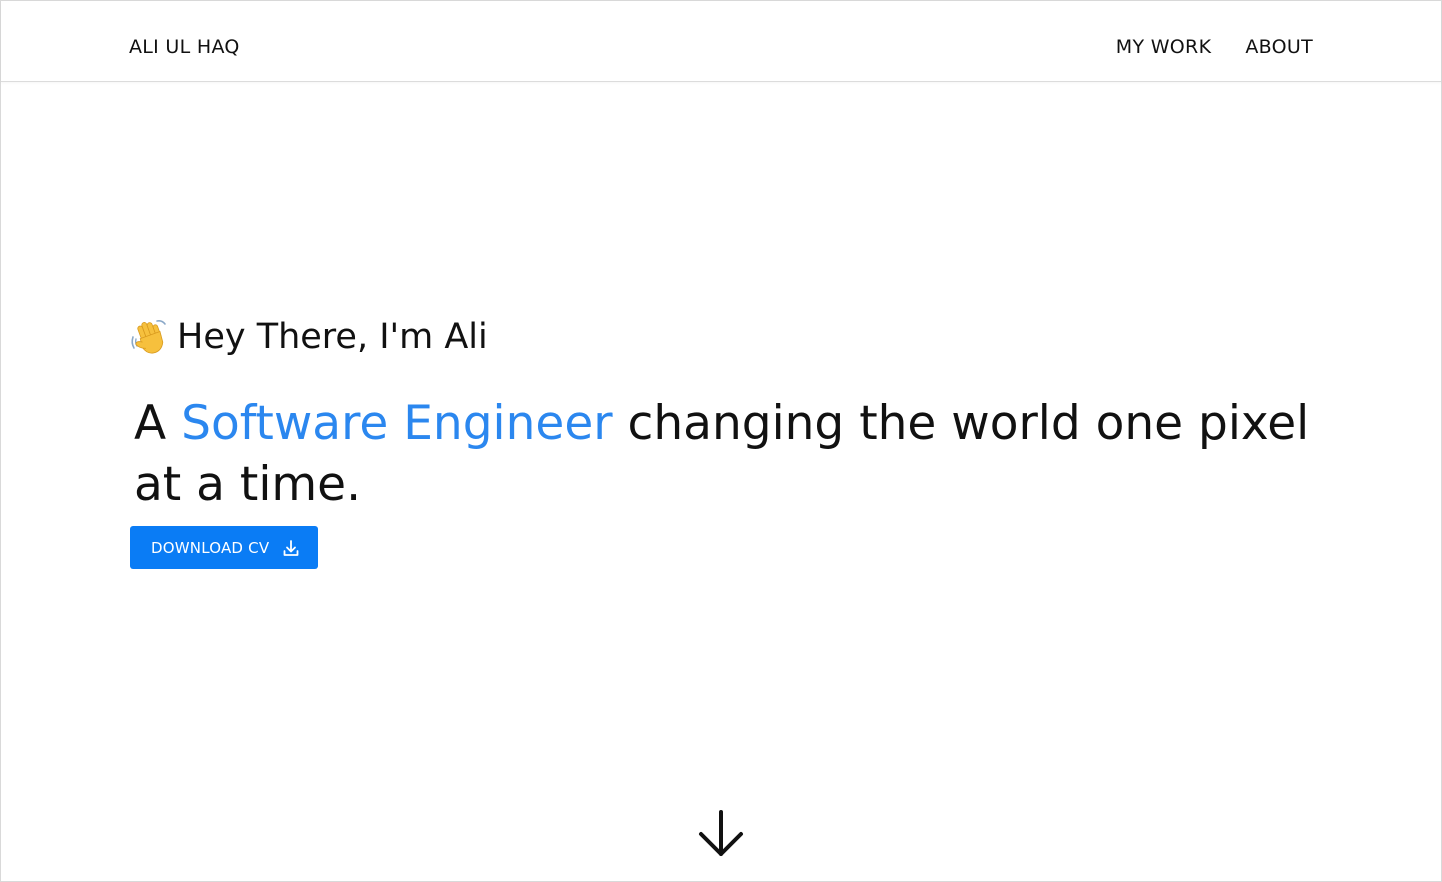 The height and width of the screenshot is (882, 1442). I want to click on nav-link-my-work: MY WORK, so click(1164, 47).